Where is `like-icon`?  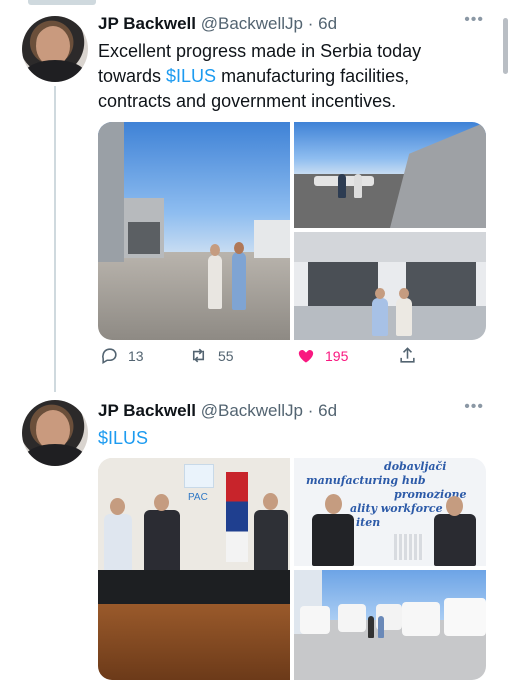
like-icon is located at coordinates (306, 356).